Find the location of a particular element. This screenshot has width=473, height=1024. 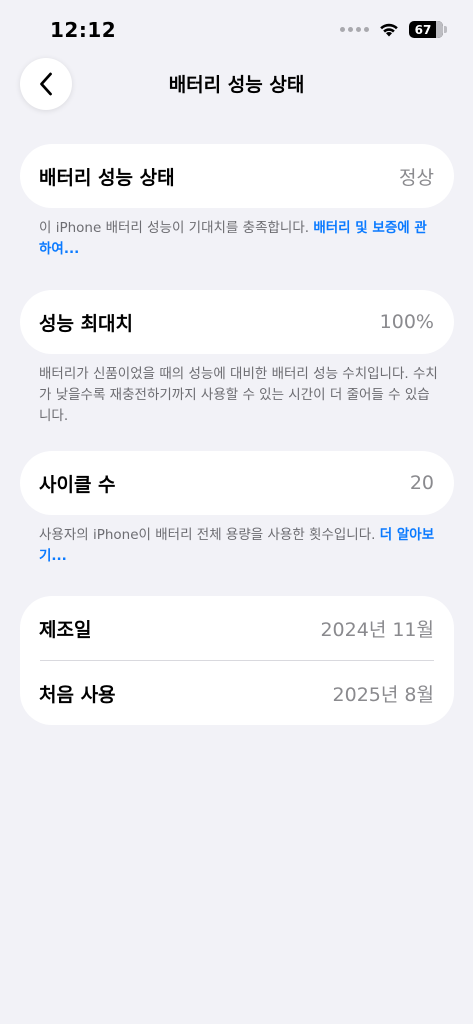

battery-health-row: 배터리 성능 상태 정상 is located at coordinates (237, 176).